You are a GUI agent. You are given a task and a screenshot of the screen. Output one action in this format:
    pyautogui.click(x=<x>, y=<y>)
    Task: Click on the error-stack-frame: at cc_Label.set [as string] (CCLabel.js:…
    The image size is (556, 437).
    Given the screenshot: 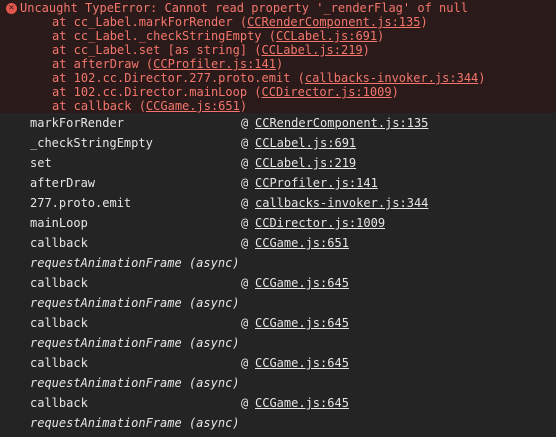 What is the action you would take?
    pyautogui.click(x=211, y=50)
    